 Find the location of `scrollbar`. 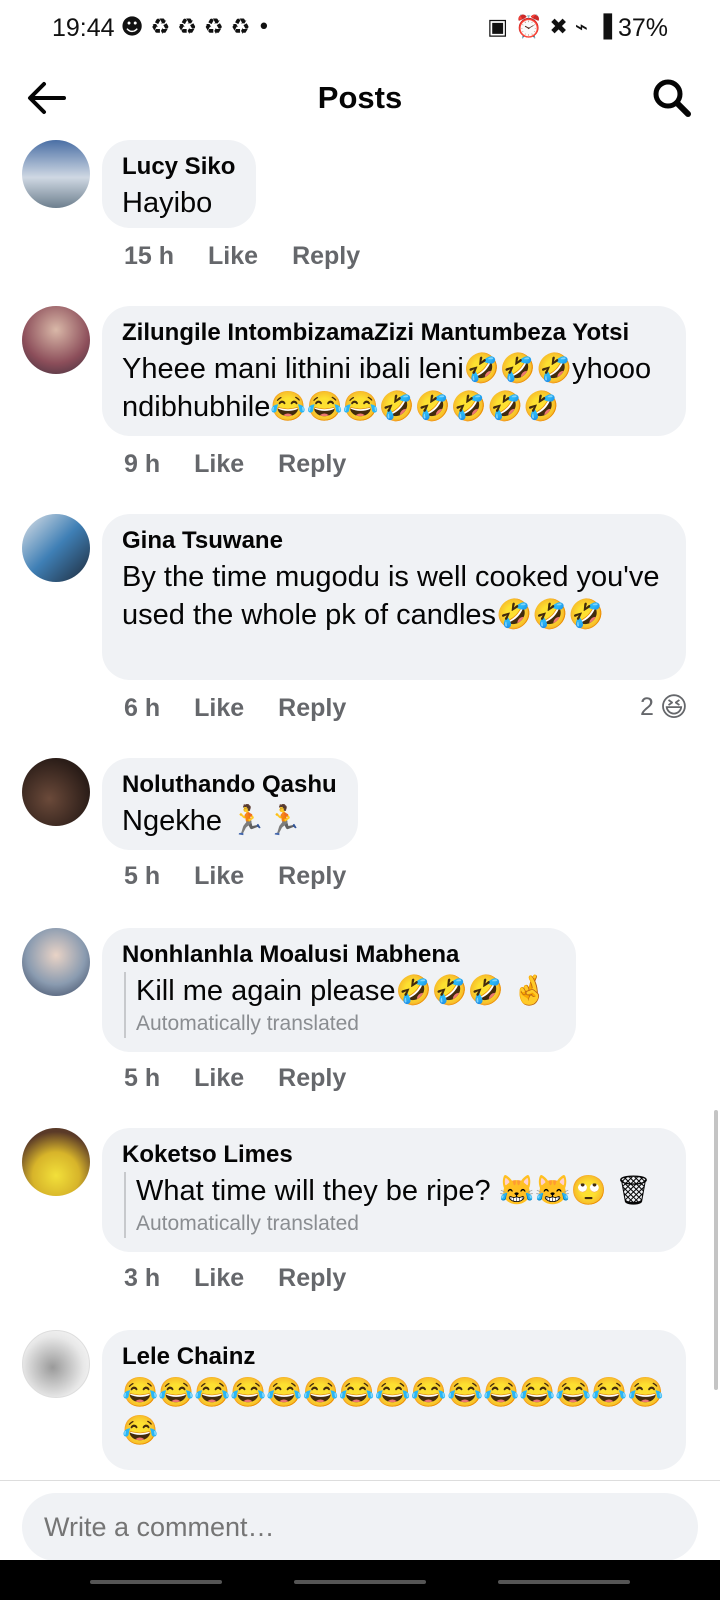

scrollbar is located at coordinates (716, 1250).